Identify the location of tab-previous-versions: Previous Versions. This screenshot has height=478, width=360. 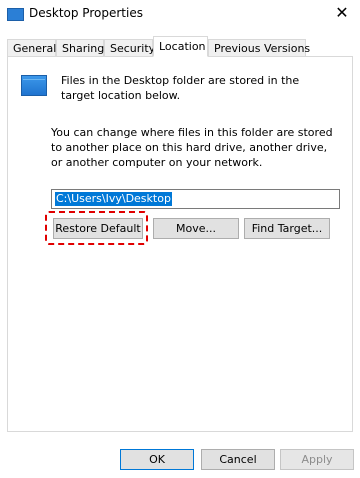
(259, 47).